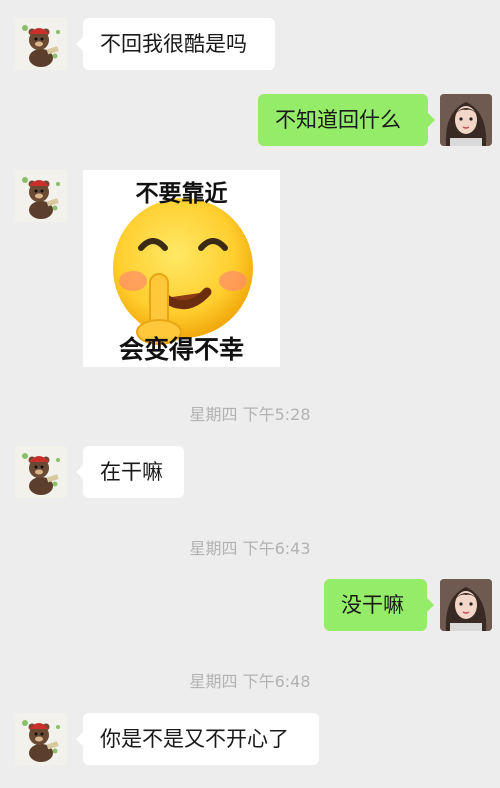 The image size is (500, 788). I want to click on shh-emoji-icon, so click(183, 271).